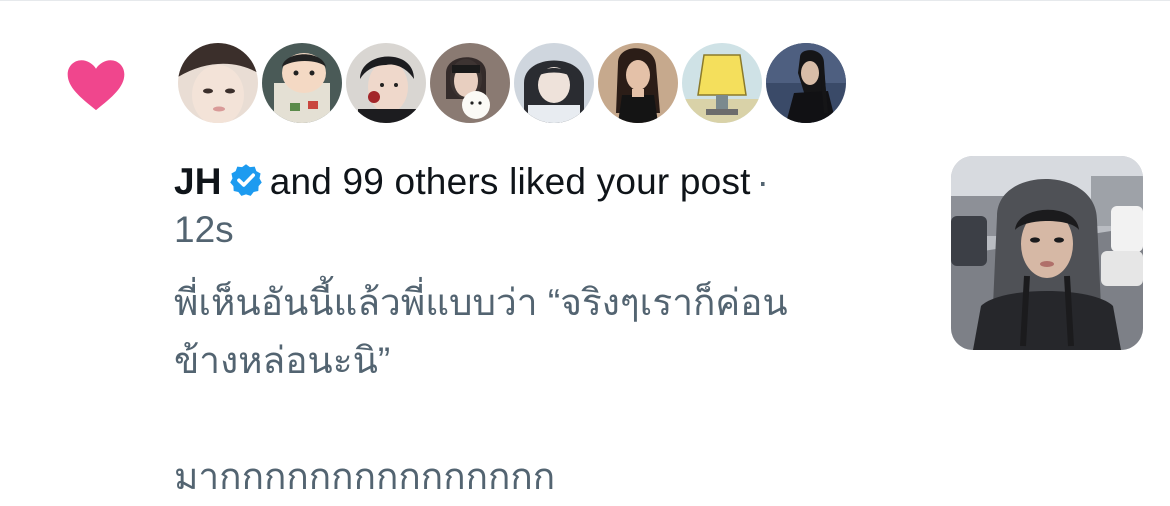 This screenshot has width=1170, height=506. Describe the element at coordinates (96, 84) in the screenshot. I see `heart-icon` at that location.